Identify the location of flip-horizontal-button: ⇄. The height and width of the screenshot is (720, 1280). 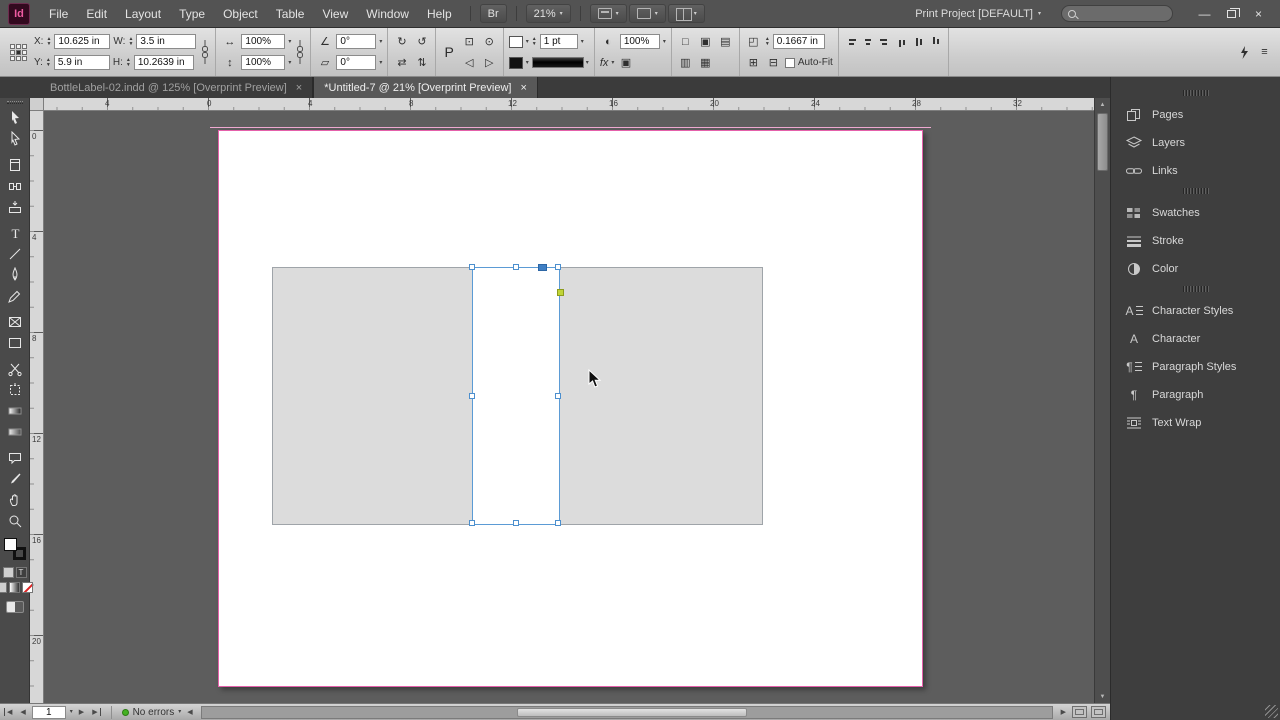
(401, 62).